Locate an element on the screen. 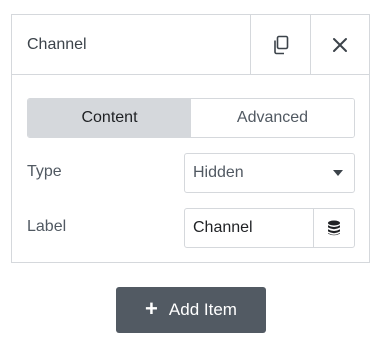 The image size is (387, 355). duplicate-button is located at coordinates (280, 44).